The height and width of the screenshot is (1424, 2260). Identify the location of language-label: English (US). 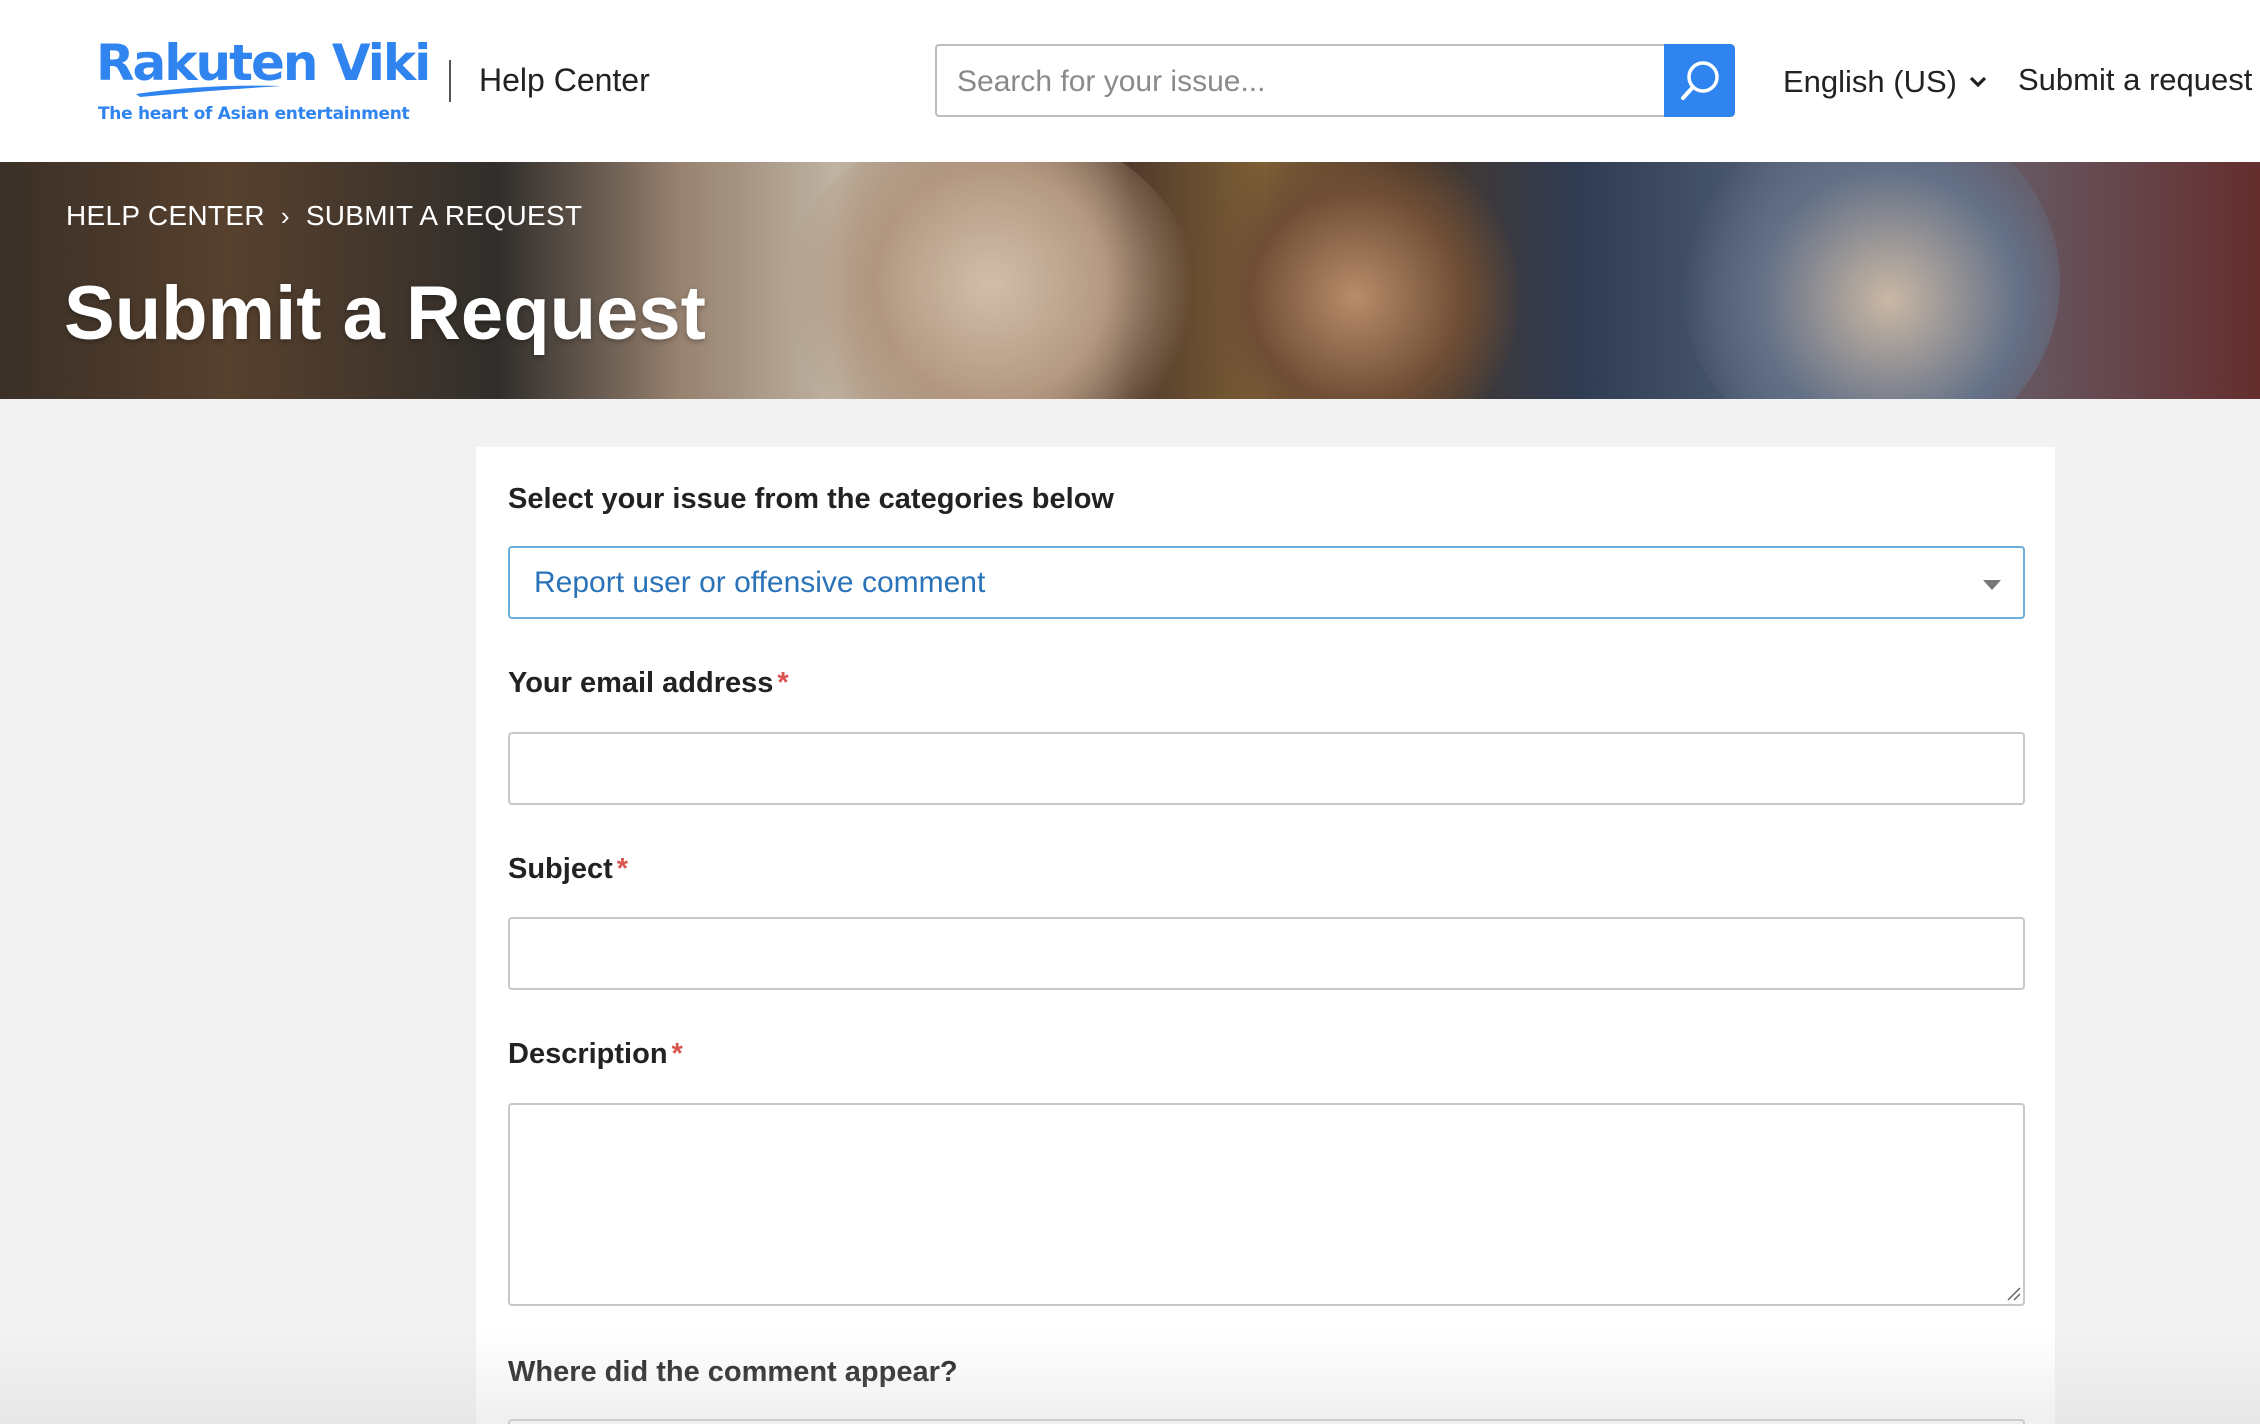
(1870, 81).